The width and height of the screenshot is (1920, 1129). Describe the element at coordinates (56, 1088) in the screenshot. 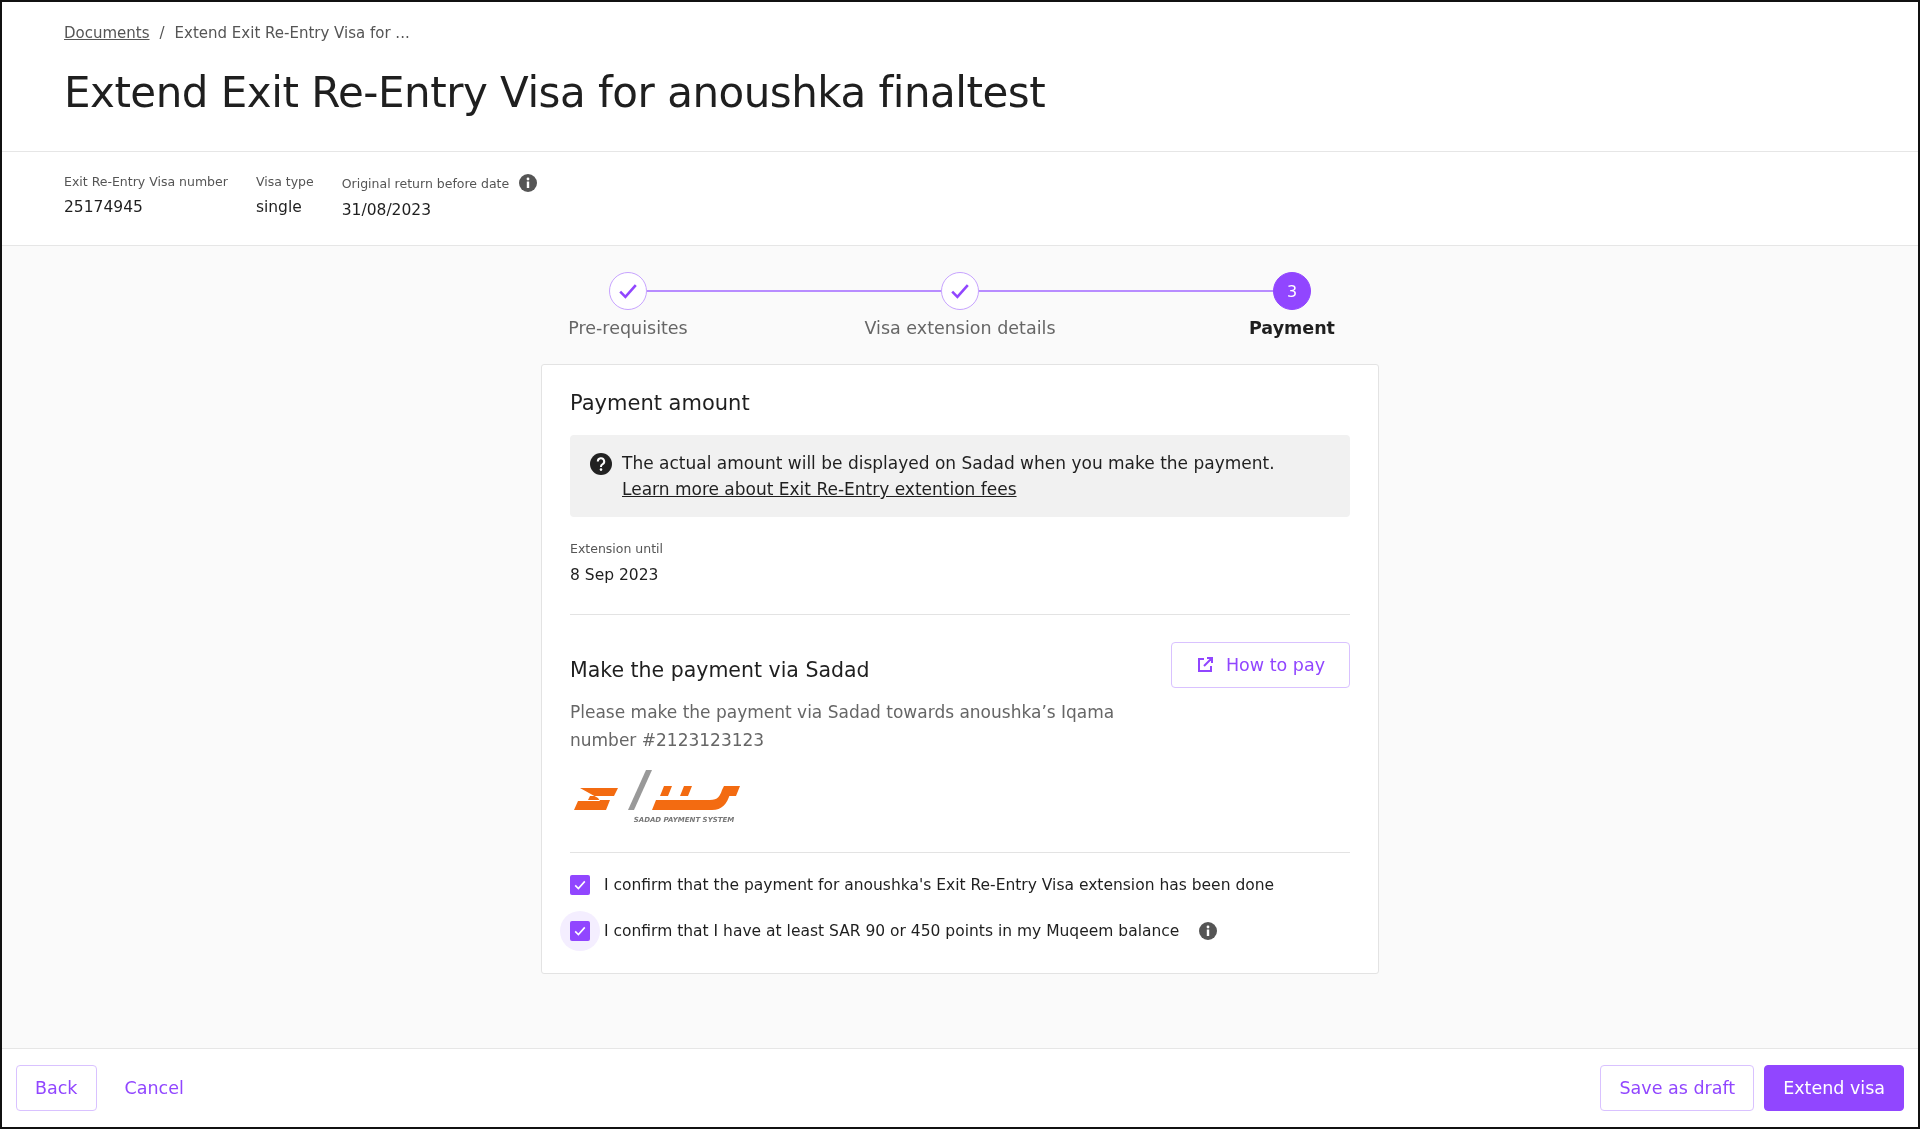

I see `back-button: Back` at that location.